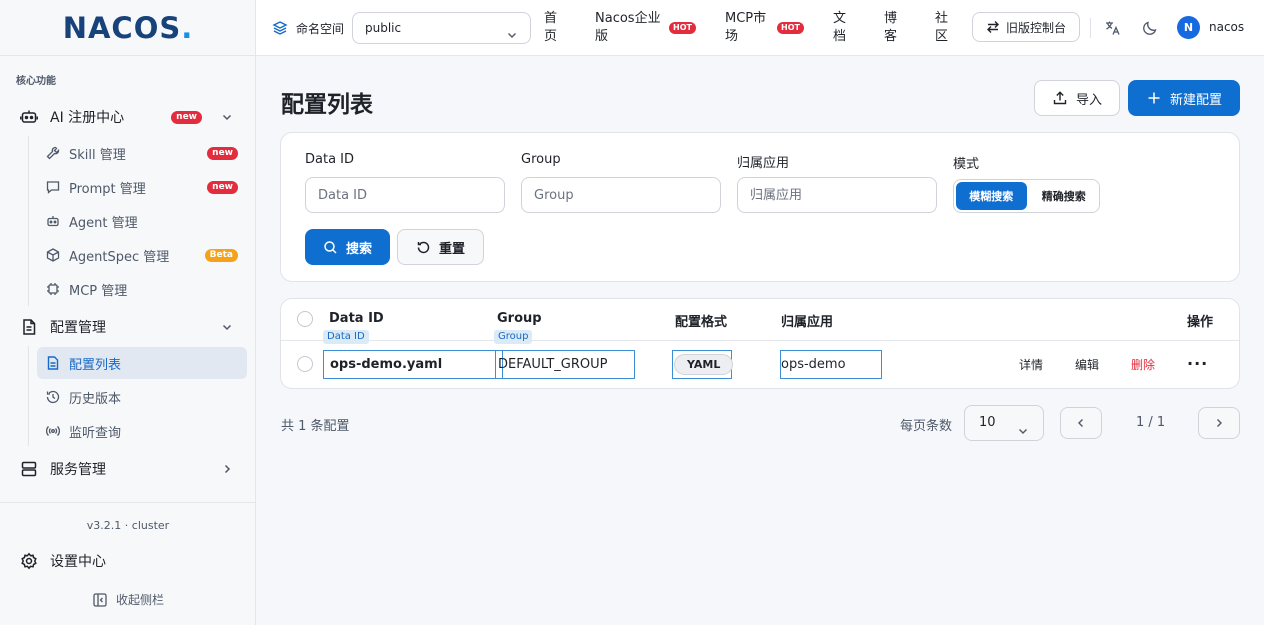 The image size is (1264, 625). Describe the element at coordinates (1087, 364) in the screenshot. I see `edit-link: 编辑` at that location.